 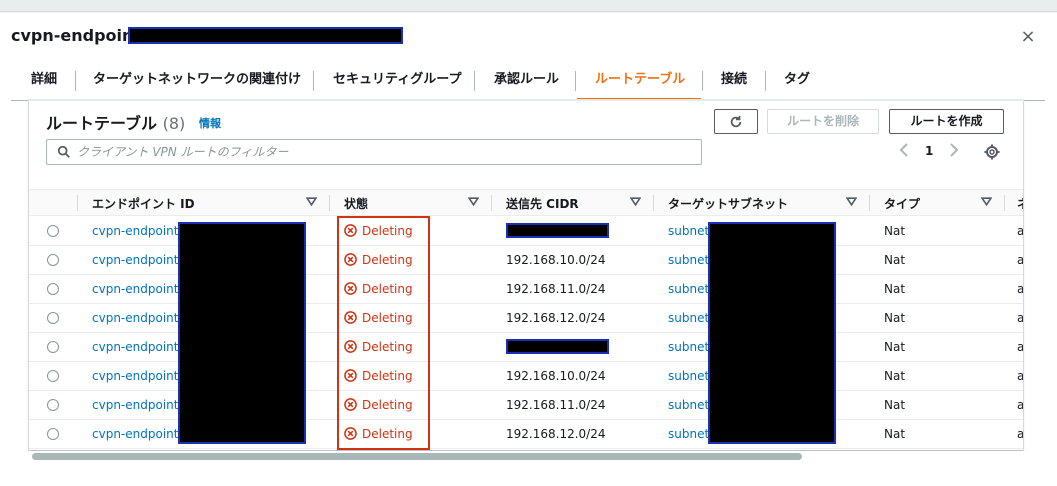 What do you see at coordinates (210, 123) in the screenshot?
I see `info-link: 情報` at bounding box center [210, 123].